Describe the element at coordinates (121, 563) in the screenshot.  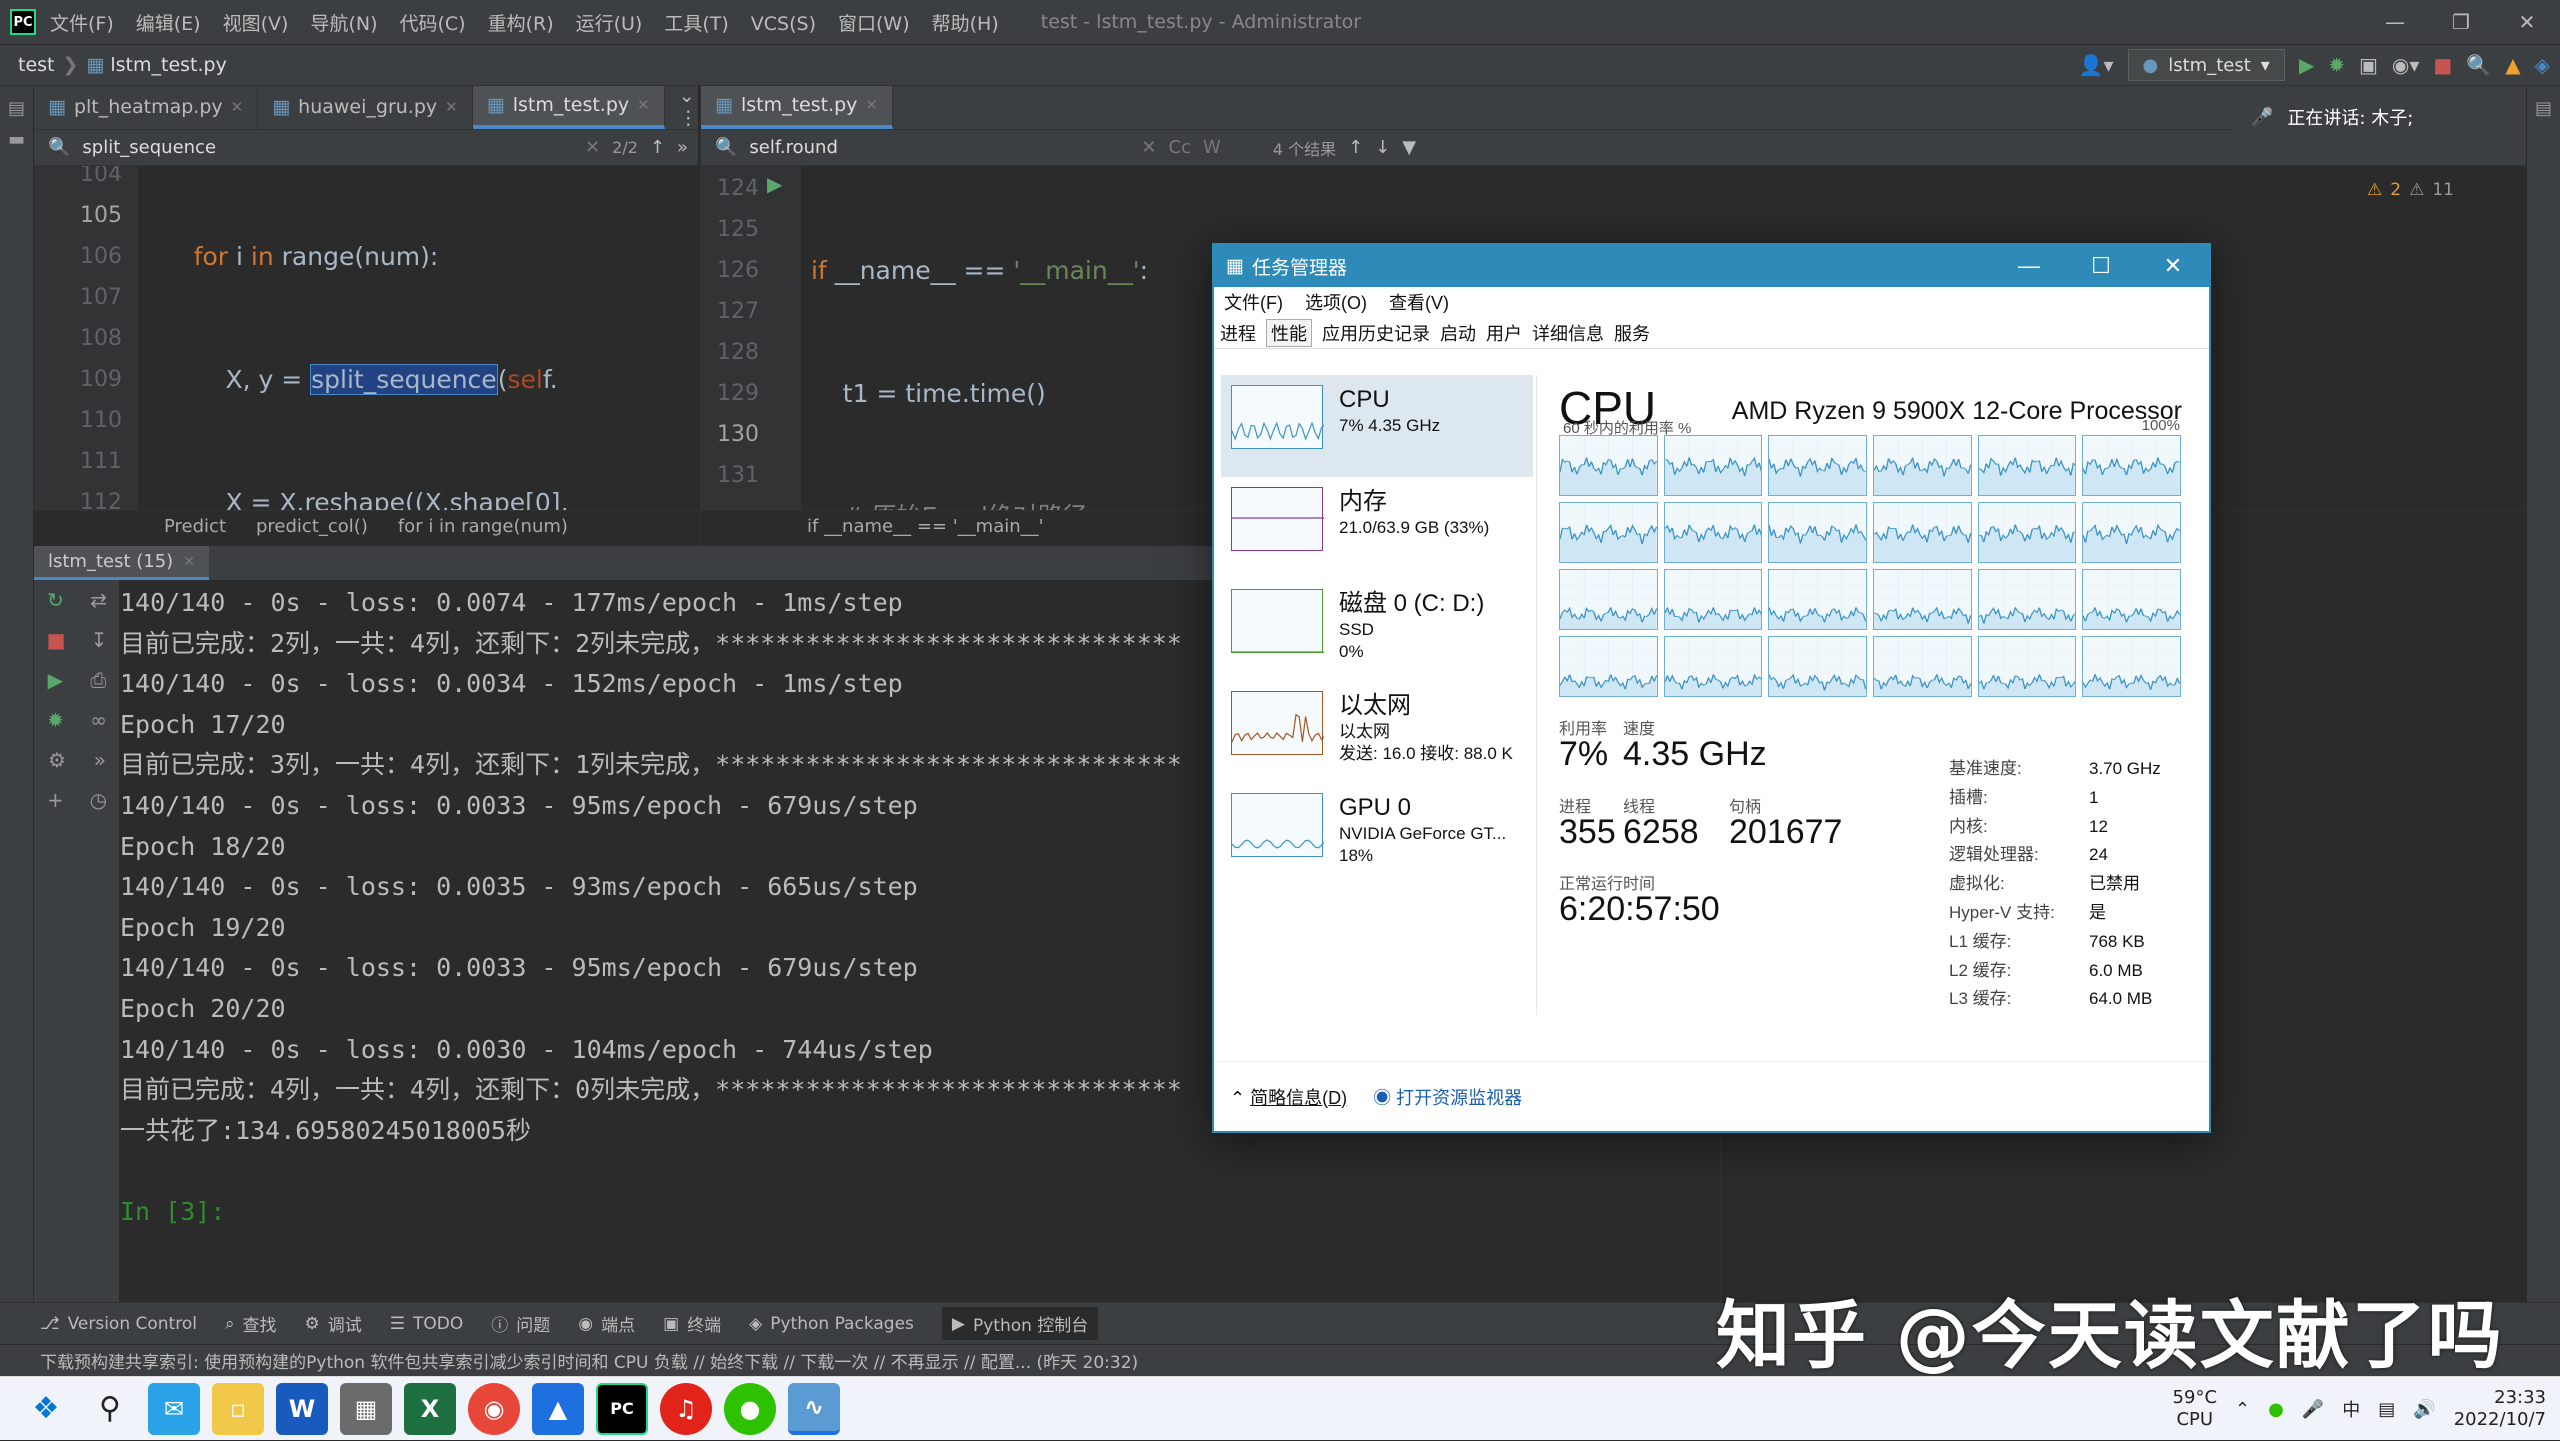
I see `tab-run-lstm-test: lstm_test (15) ✕` at that location.